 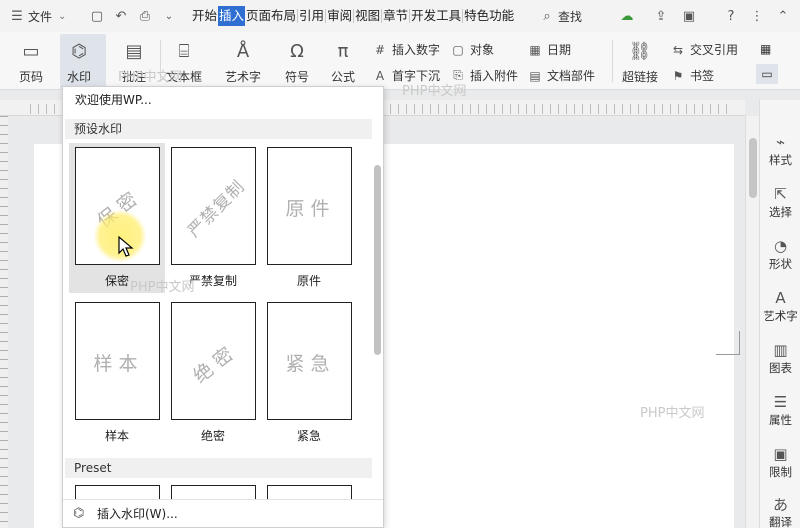 I want to click on bookmark-button: ⚑ 书签, so click(x=692, y=75).